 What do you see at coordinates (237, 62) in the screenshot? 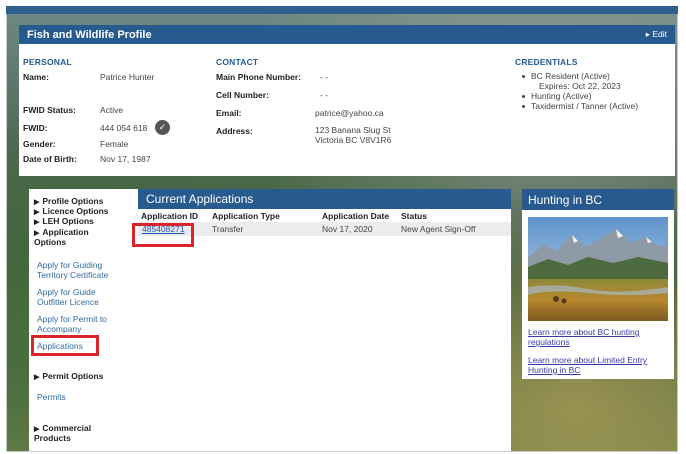
I see `contact-heading: CONTACT` at bounding box center [237, 62].